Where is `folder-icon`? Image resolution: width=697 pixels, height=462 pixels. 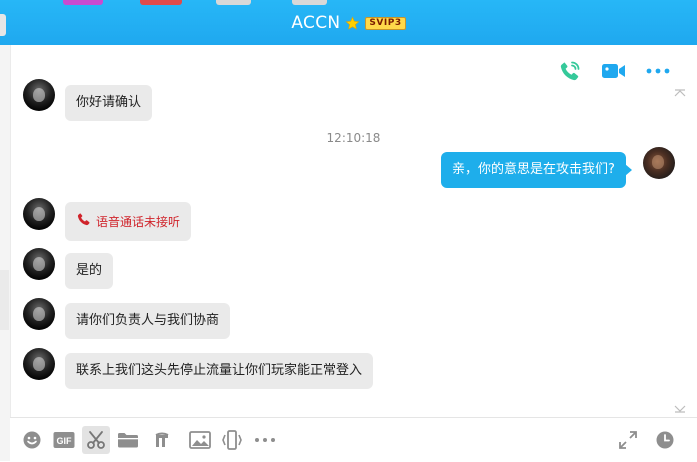 folder-icon is located at coordinates (128, 440).